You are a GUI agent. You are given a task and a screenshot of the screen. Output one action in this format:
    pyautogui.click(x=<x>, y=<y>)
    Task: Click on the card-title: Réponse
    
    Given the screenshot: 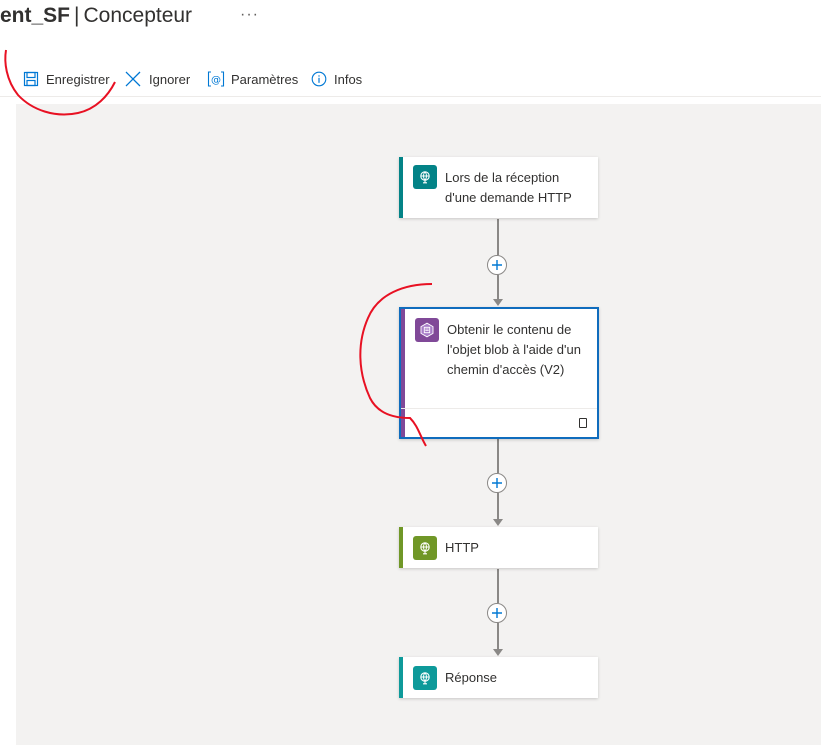 What is the action you would take?
    pyautogui.click(x=471, y=677)
    